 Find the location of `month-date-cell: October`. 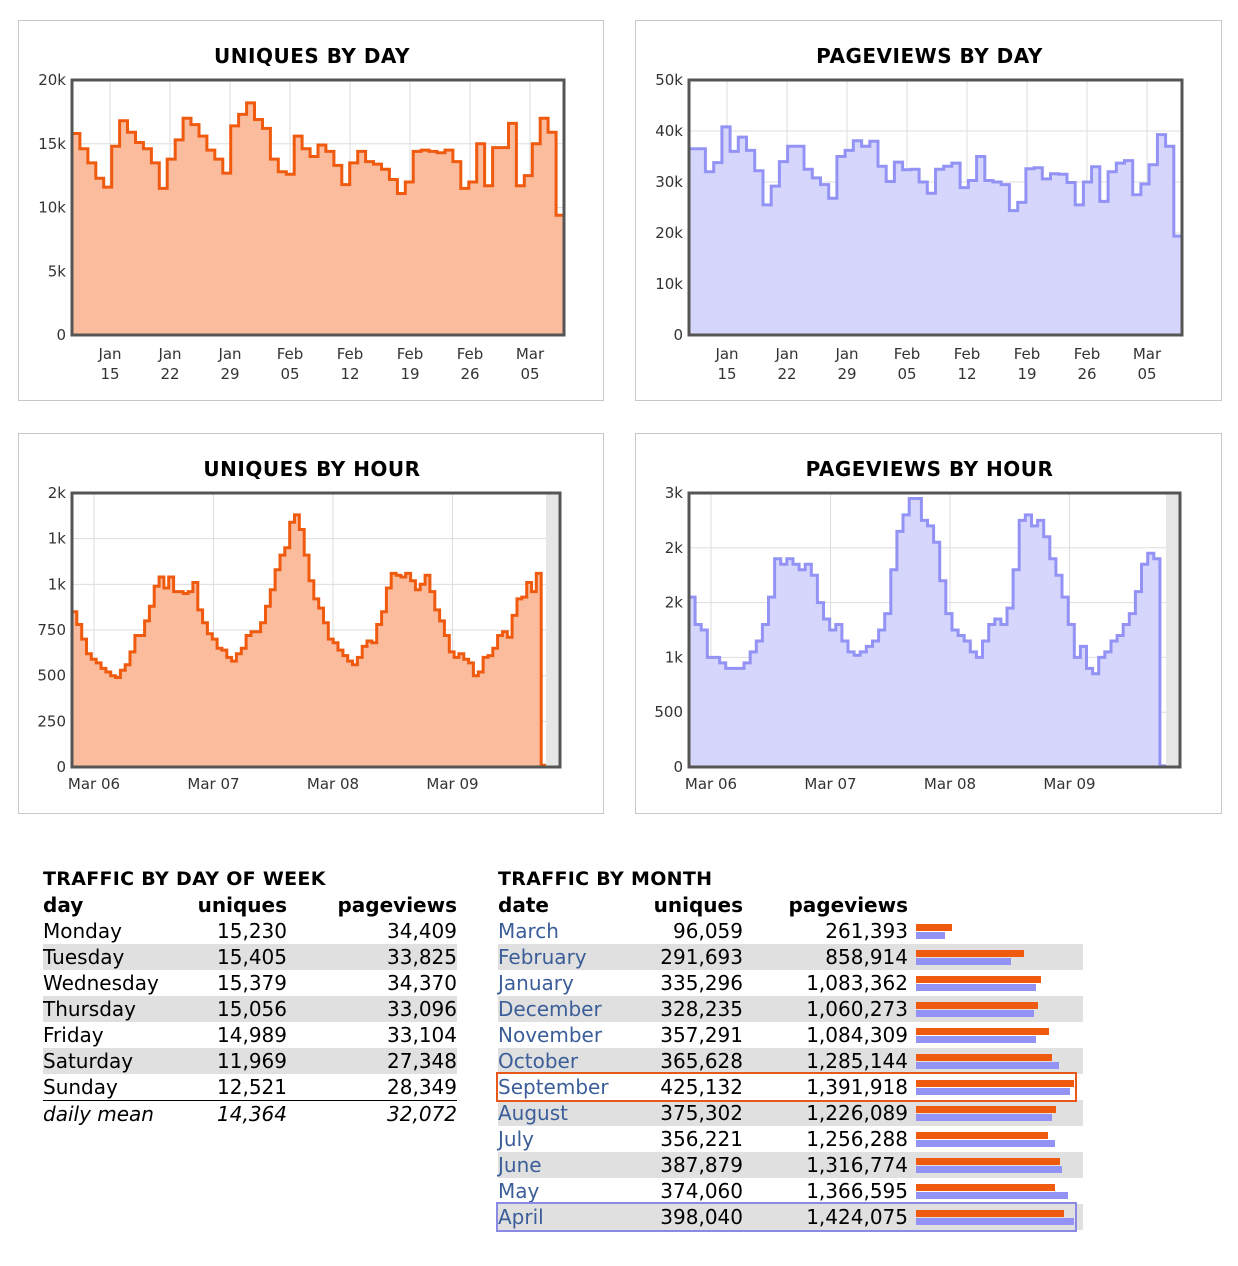

month-date-cell: October is located at coordinates (563, 1061).